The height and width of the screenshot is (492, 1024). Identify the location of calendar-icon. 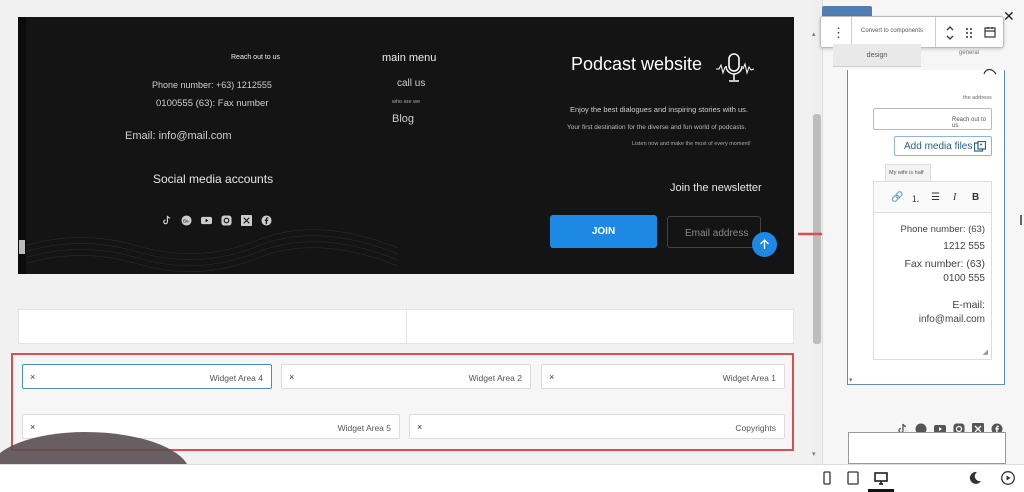
(990, 32).